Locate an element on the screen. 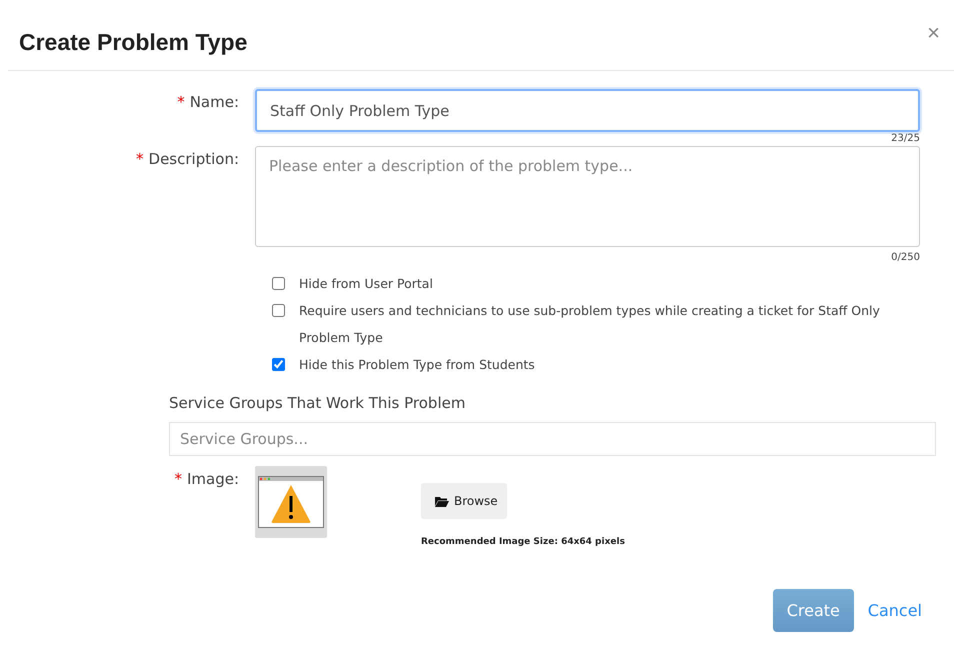 This screenshot has width=954, height=657. checkbox-label: Hide from User Portal is located at coordinates (366, 284).